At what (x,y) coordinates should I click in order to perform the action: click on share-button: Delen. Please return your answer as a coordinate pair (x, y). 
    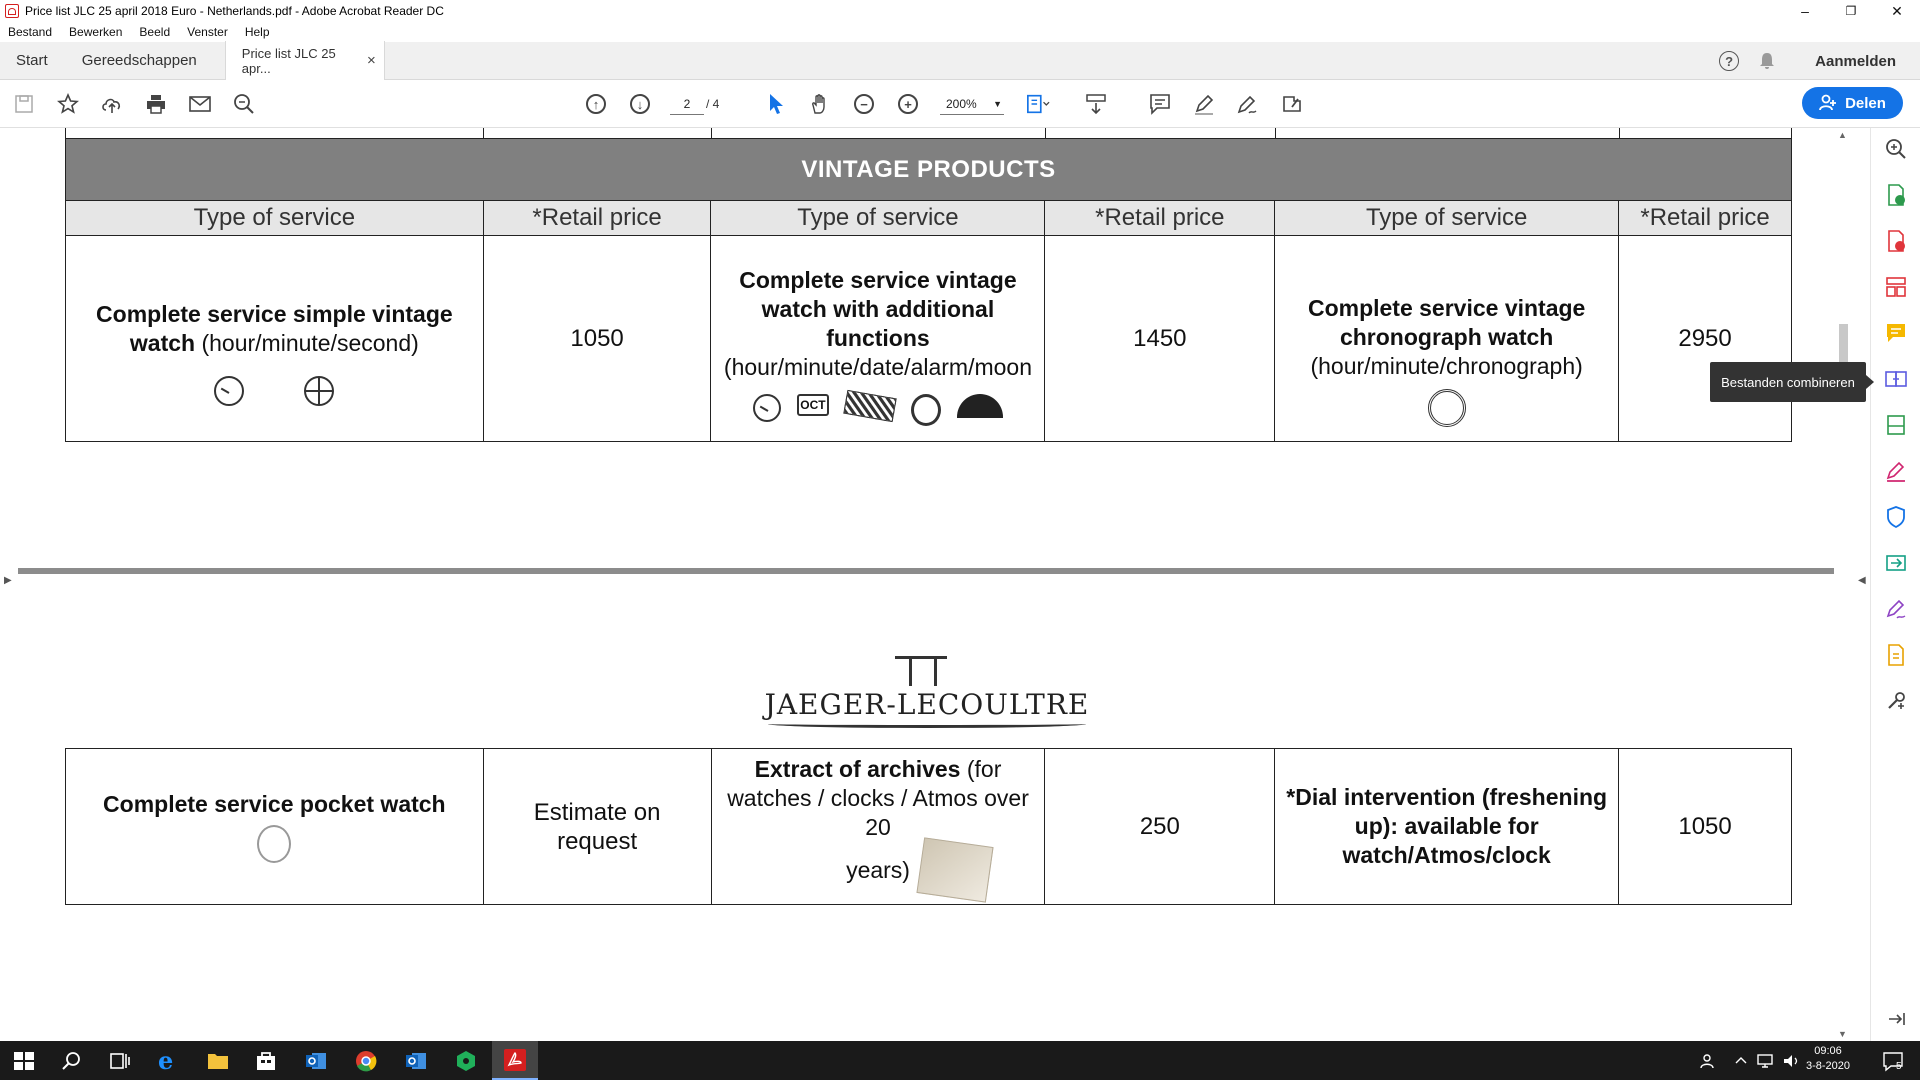
    Looking at the image, I should click on (1852, 103).